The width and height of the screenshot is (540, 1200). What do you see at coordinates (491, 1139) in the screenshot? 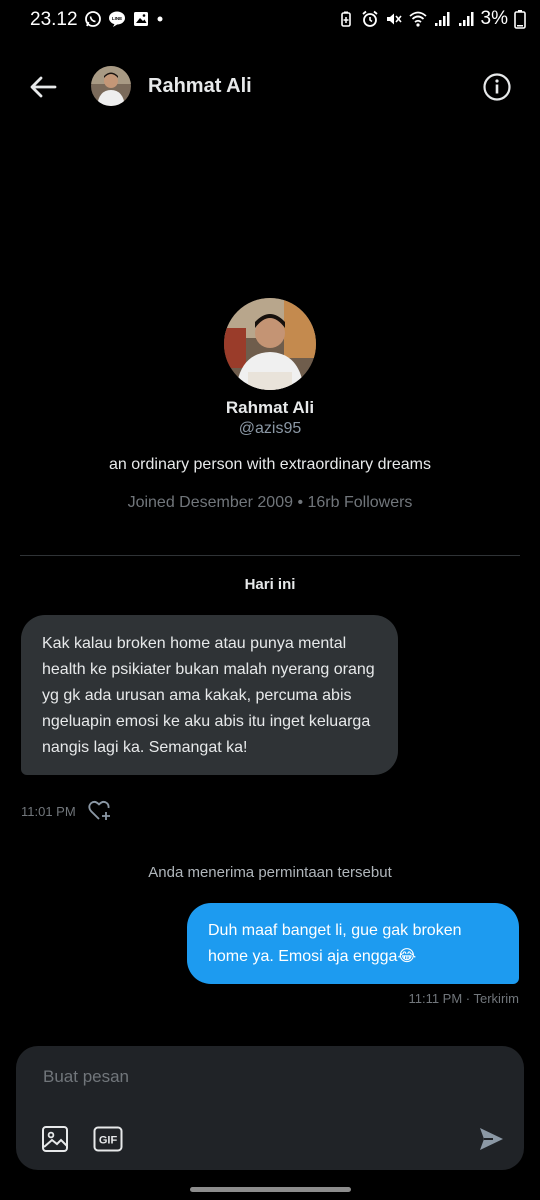
I see `send-icon` at bounding box center [491, 1139].